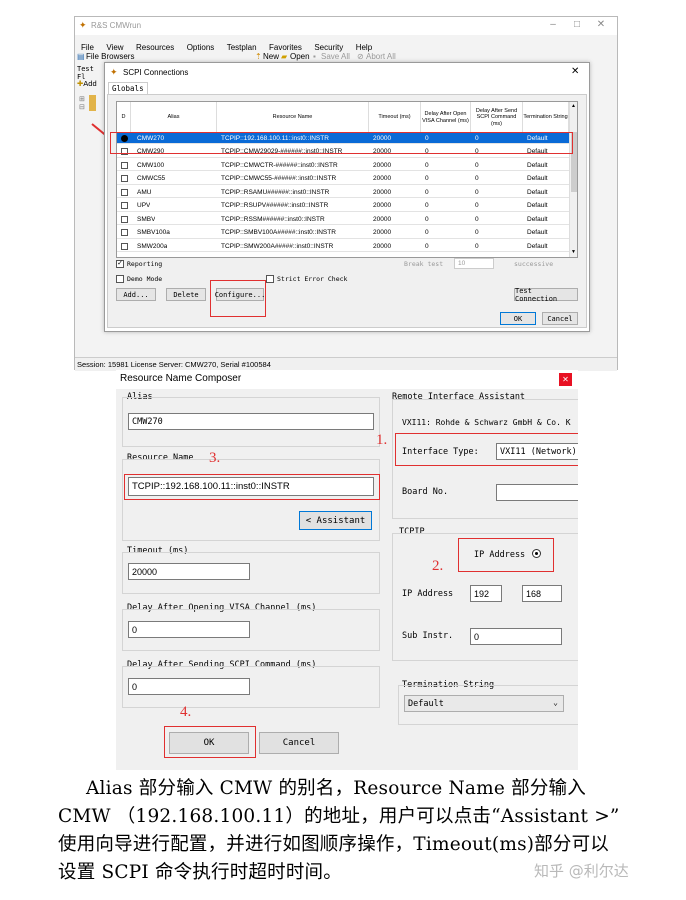 This screenshot has width=686, height=900. What do you see at coordinates (275, 205) in the screenshot?
I see `cell-resource: TCPIP::RSUPV######::inst0::INSTR` at bounding box center [275, 205].